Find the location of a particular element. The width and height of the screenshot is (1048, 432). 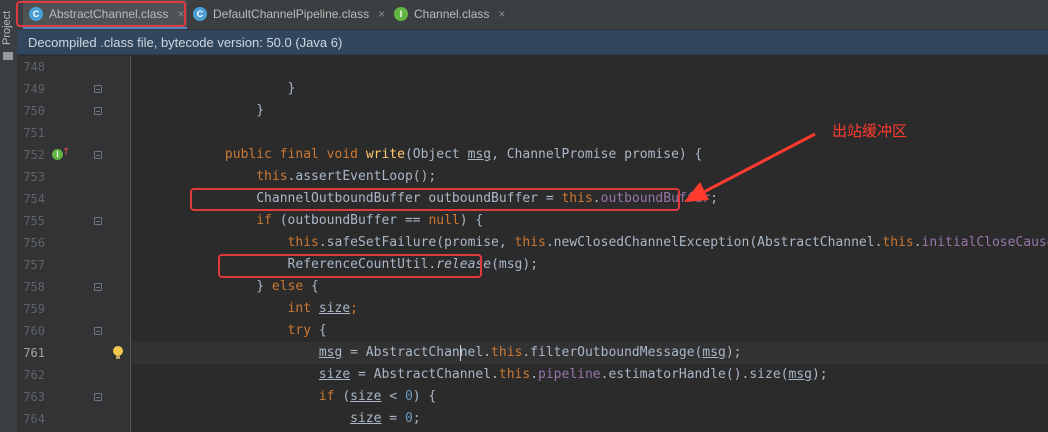

annotation-arrow is located at coordinates (750, 167).